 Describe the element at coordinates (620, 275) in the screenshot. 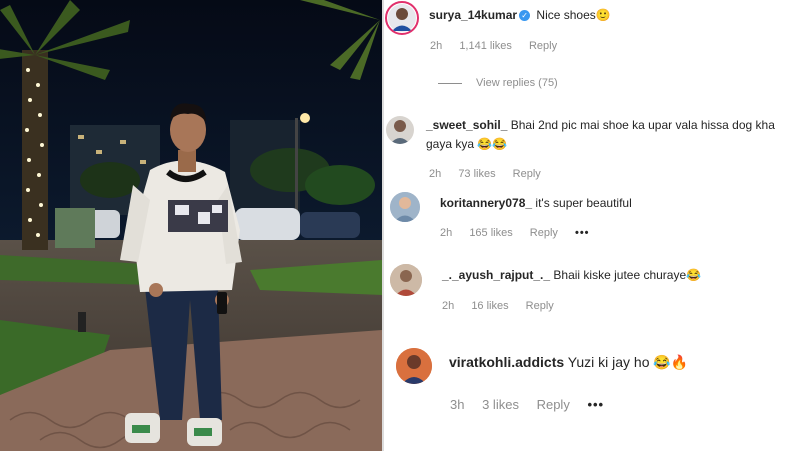

I see `comment-text: Bhaii kiske jutee churaye` at that location.